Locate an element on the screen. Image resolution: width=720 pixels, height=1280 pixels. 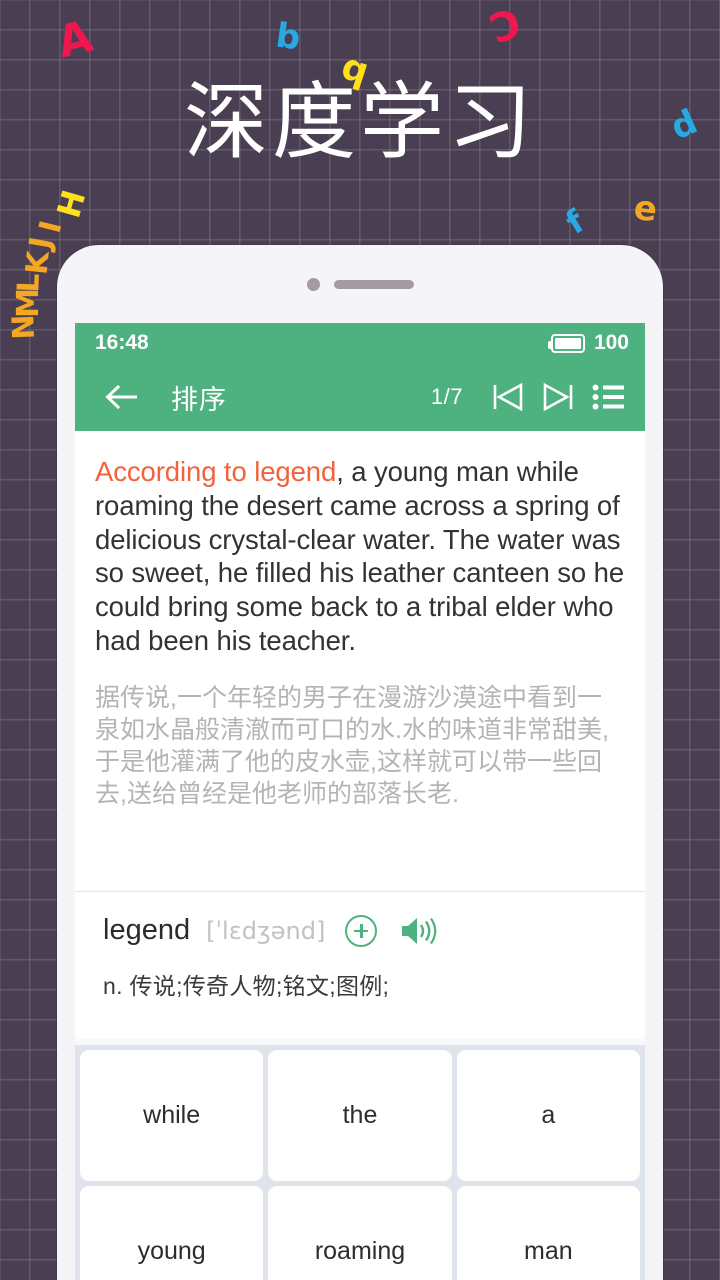
skip-previous-icon is located at coordinates (508, 397).